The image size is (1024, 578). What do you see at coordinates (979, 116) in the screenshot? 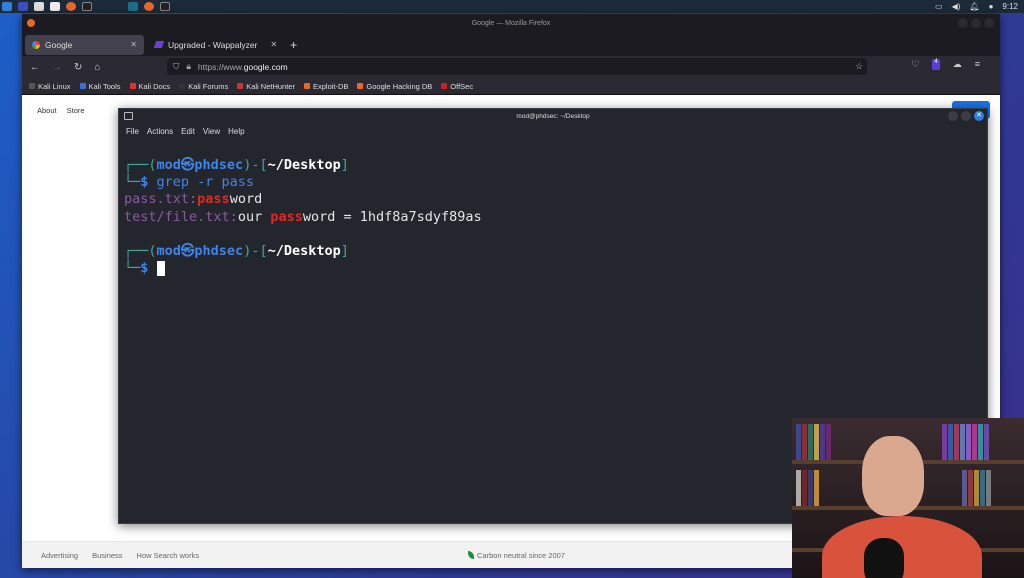
I see `close-button: ✕` at bounding box center [979, 116].